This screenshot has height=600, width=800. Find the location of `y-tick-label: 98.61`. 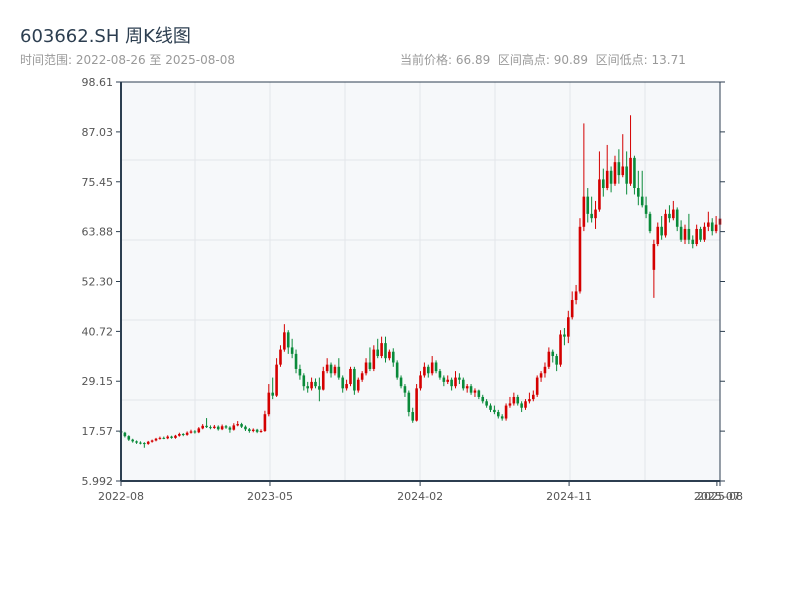

y-tick-label: 98.61 is located at coordinates (98, 82).